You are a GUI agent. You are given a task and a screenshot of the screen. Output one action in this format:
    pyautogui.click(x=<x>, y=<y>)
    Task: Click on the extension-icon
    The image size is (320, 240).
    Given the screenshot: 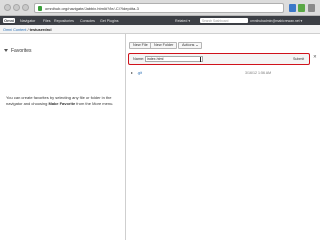 What is the action you would take?
    pyautogui.click(x=292, y=8)
    